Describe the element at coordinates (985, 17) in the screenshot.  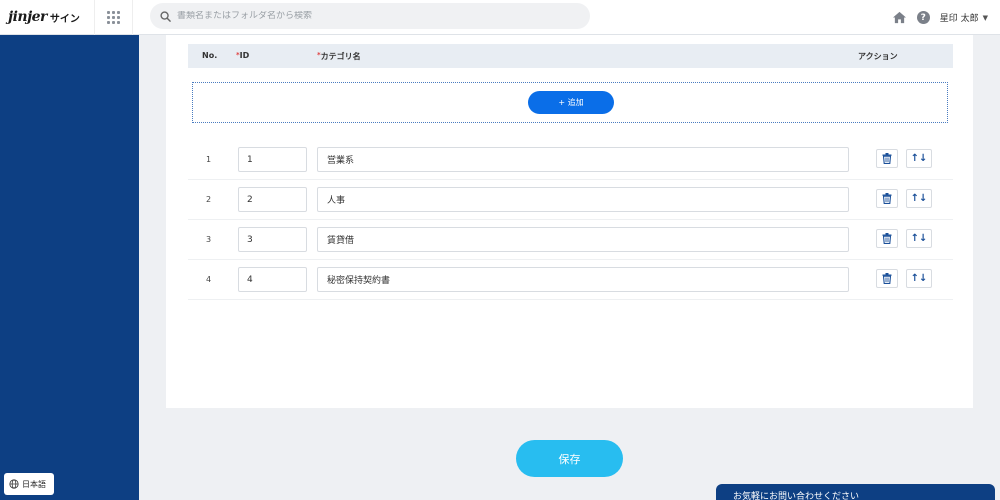
I see `caret-down-icon: ▼` at that location.